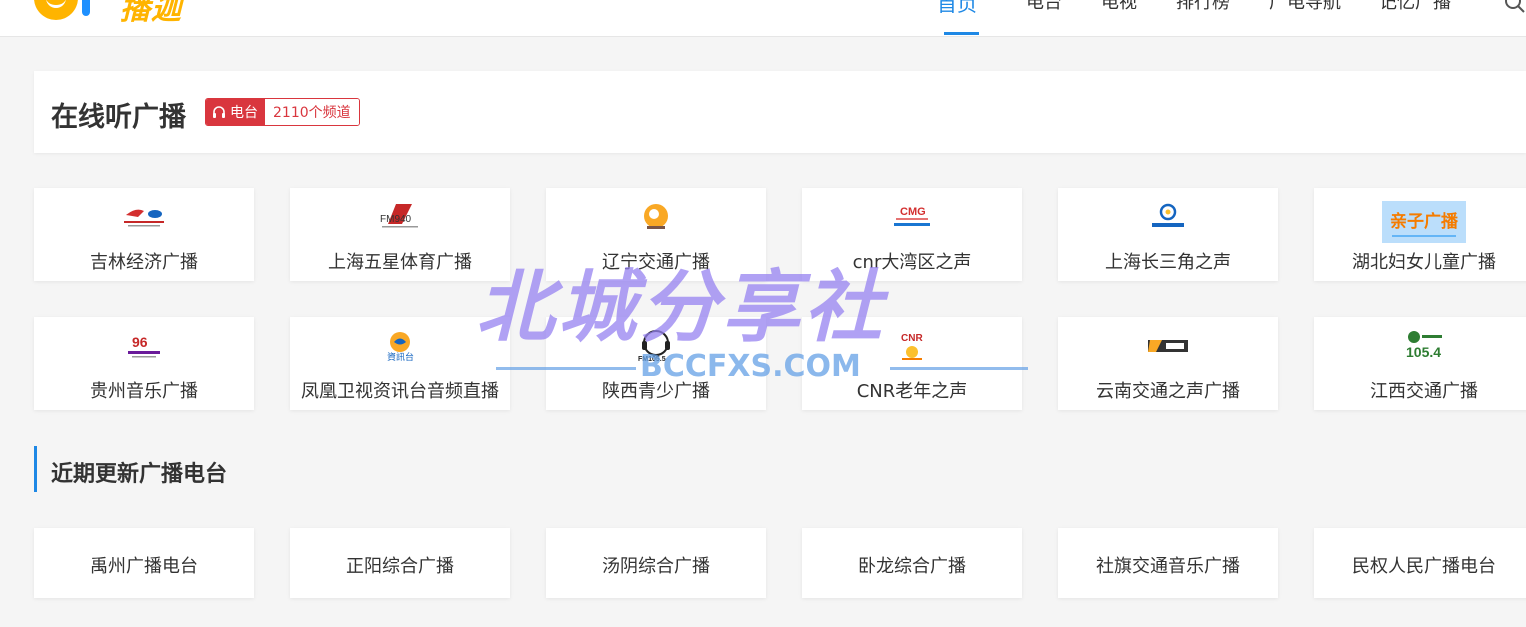 Image resolution: width=1526 pixels, height=627 pixels. What do you see at coordinates (912, 566) in the screenshot?
I see `station-name: 卧龙综合广播` at bounding box center [912, 566].